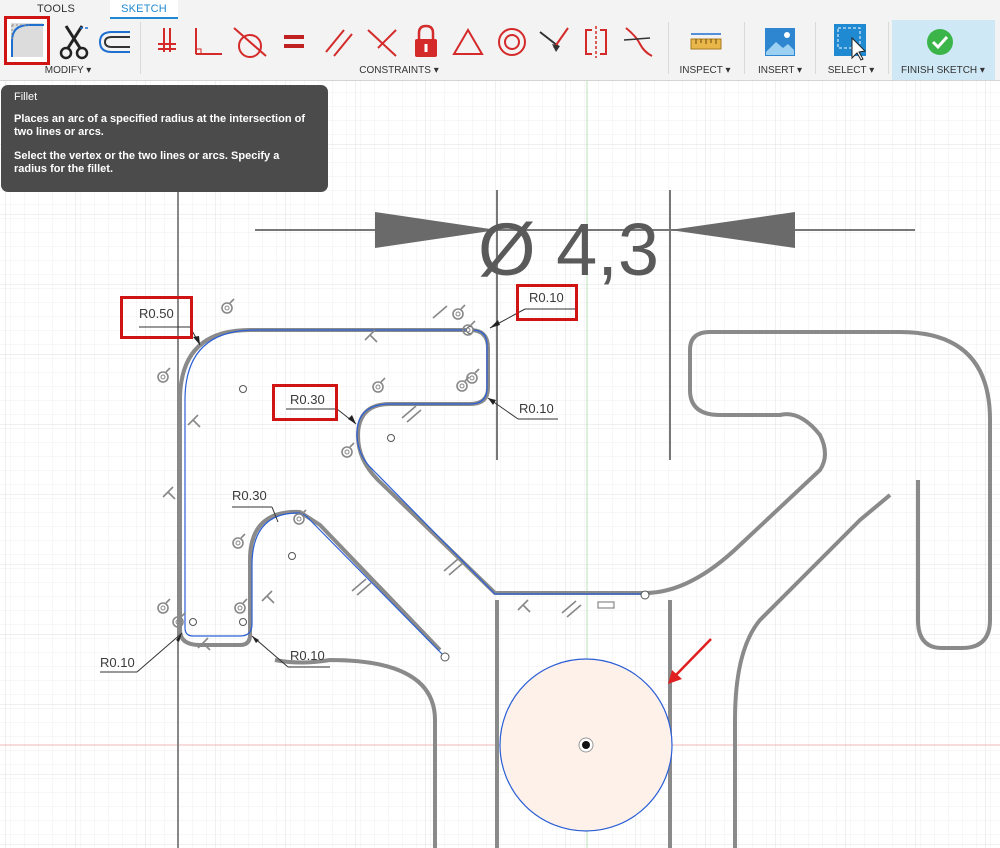  I want to click on fillet-icon, so click(27, 40).